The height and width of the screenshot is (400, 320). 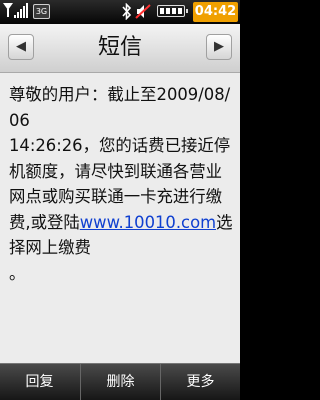 What do you see at coordinates (115, 196) in the screenshot?
I see `message-line: 或购买联通一卡充进` at bounding box center [115, 196].